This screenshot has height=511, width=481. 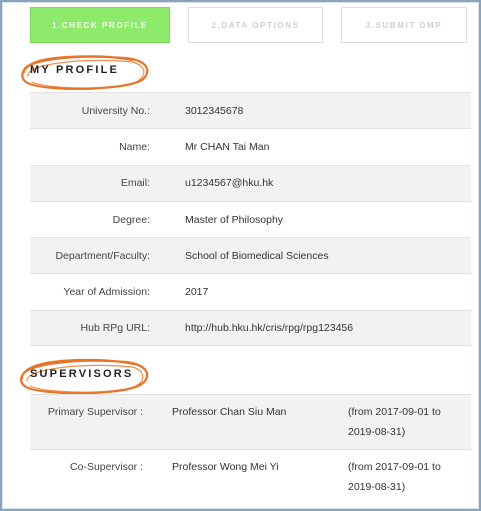 What do you see at coordinates (394, 422) in the screenshot?
I see `primary-supervisor-period: (from 2017-09-01 to 2019-08-31)` at bounding box center [394, 422].